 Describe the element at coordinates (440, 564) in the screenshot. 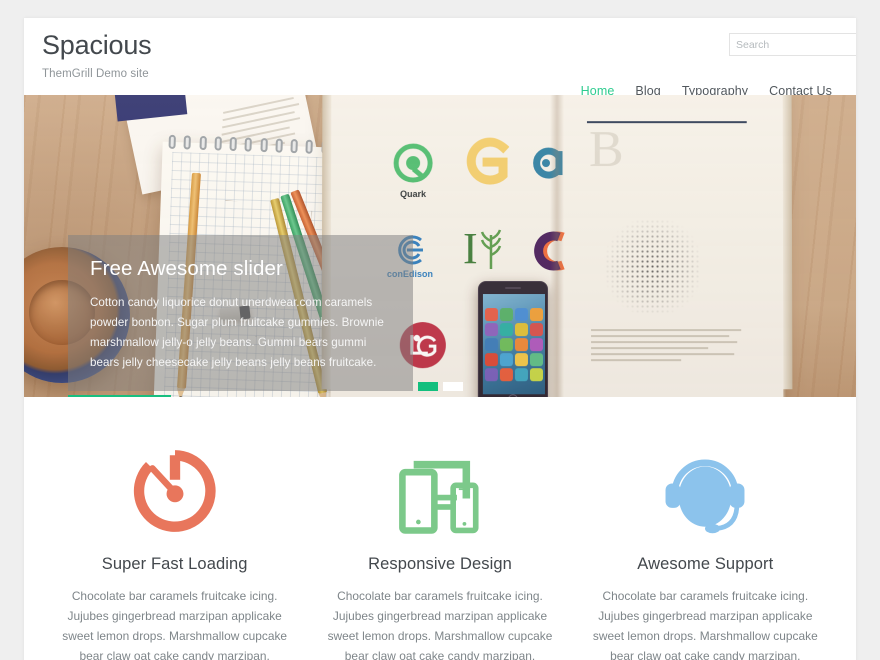

I see `feature-title: Responsive Design` at that location.